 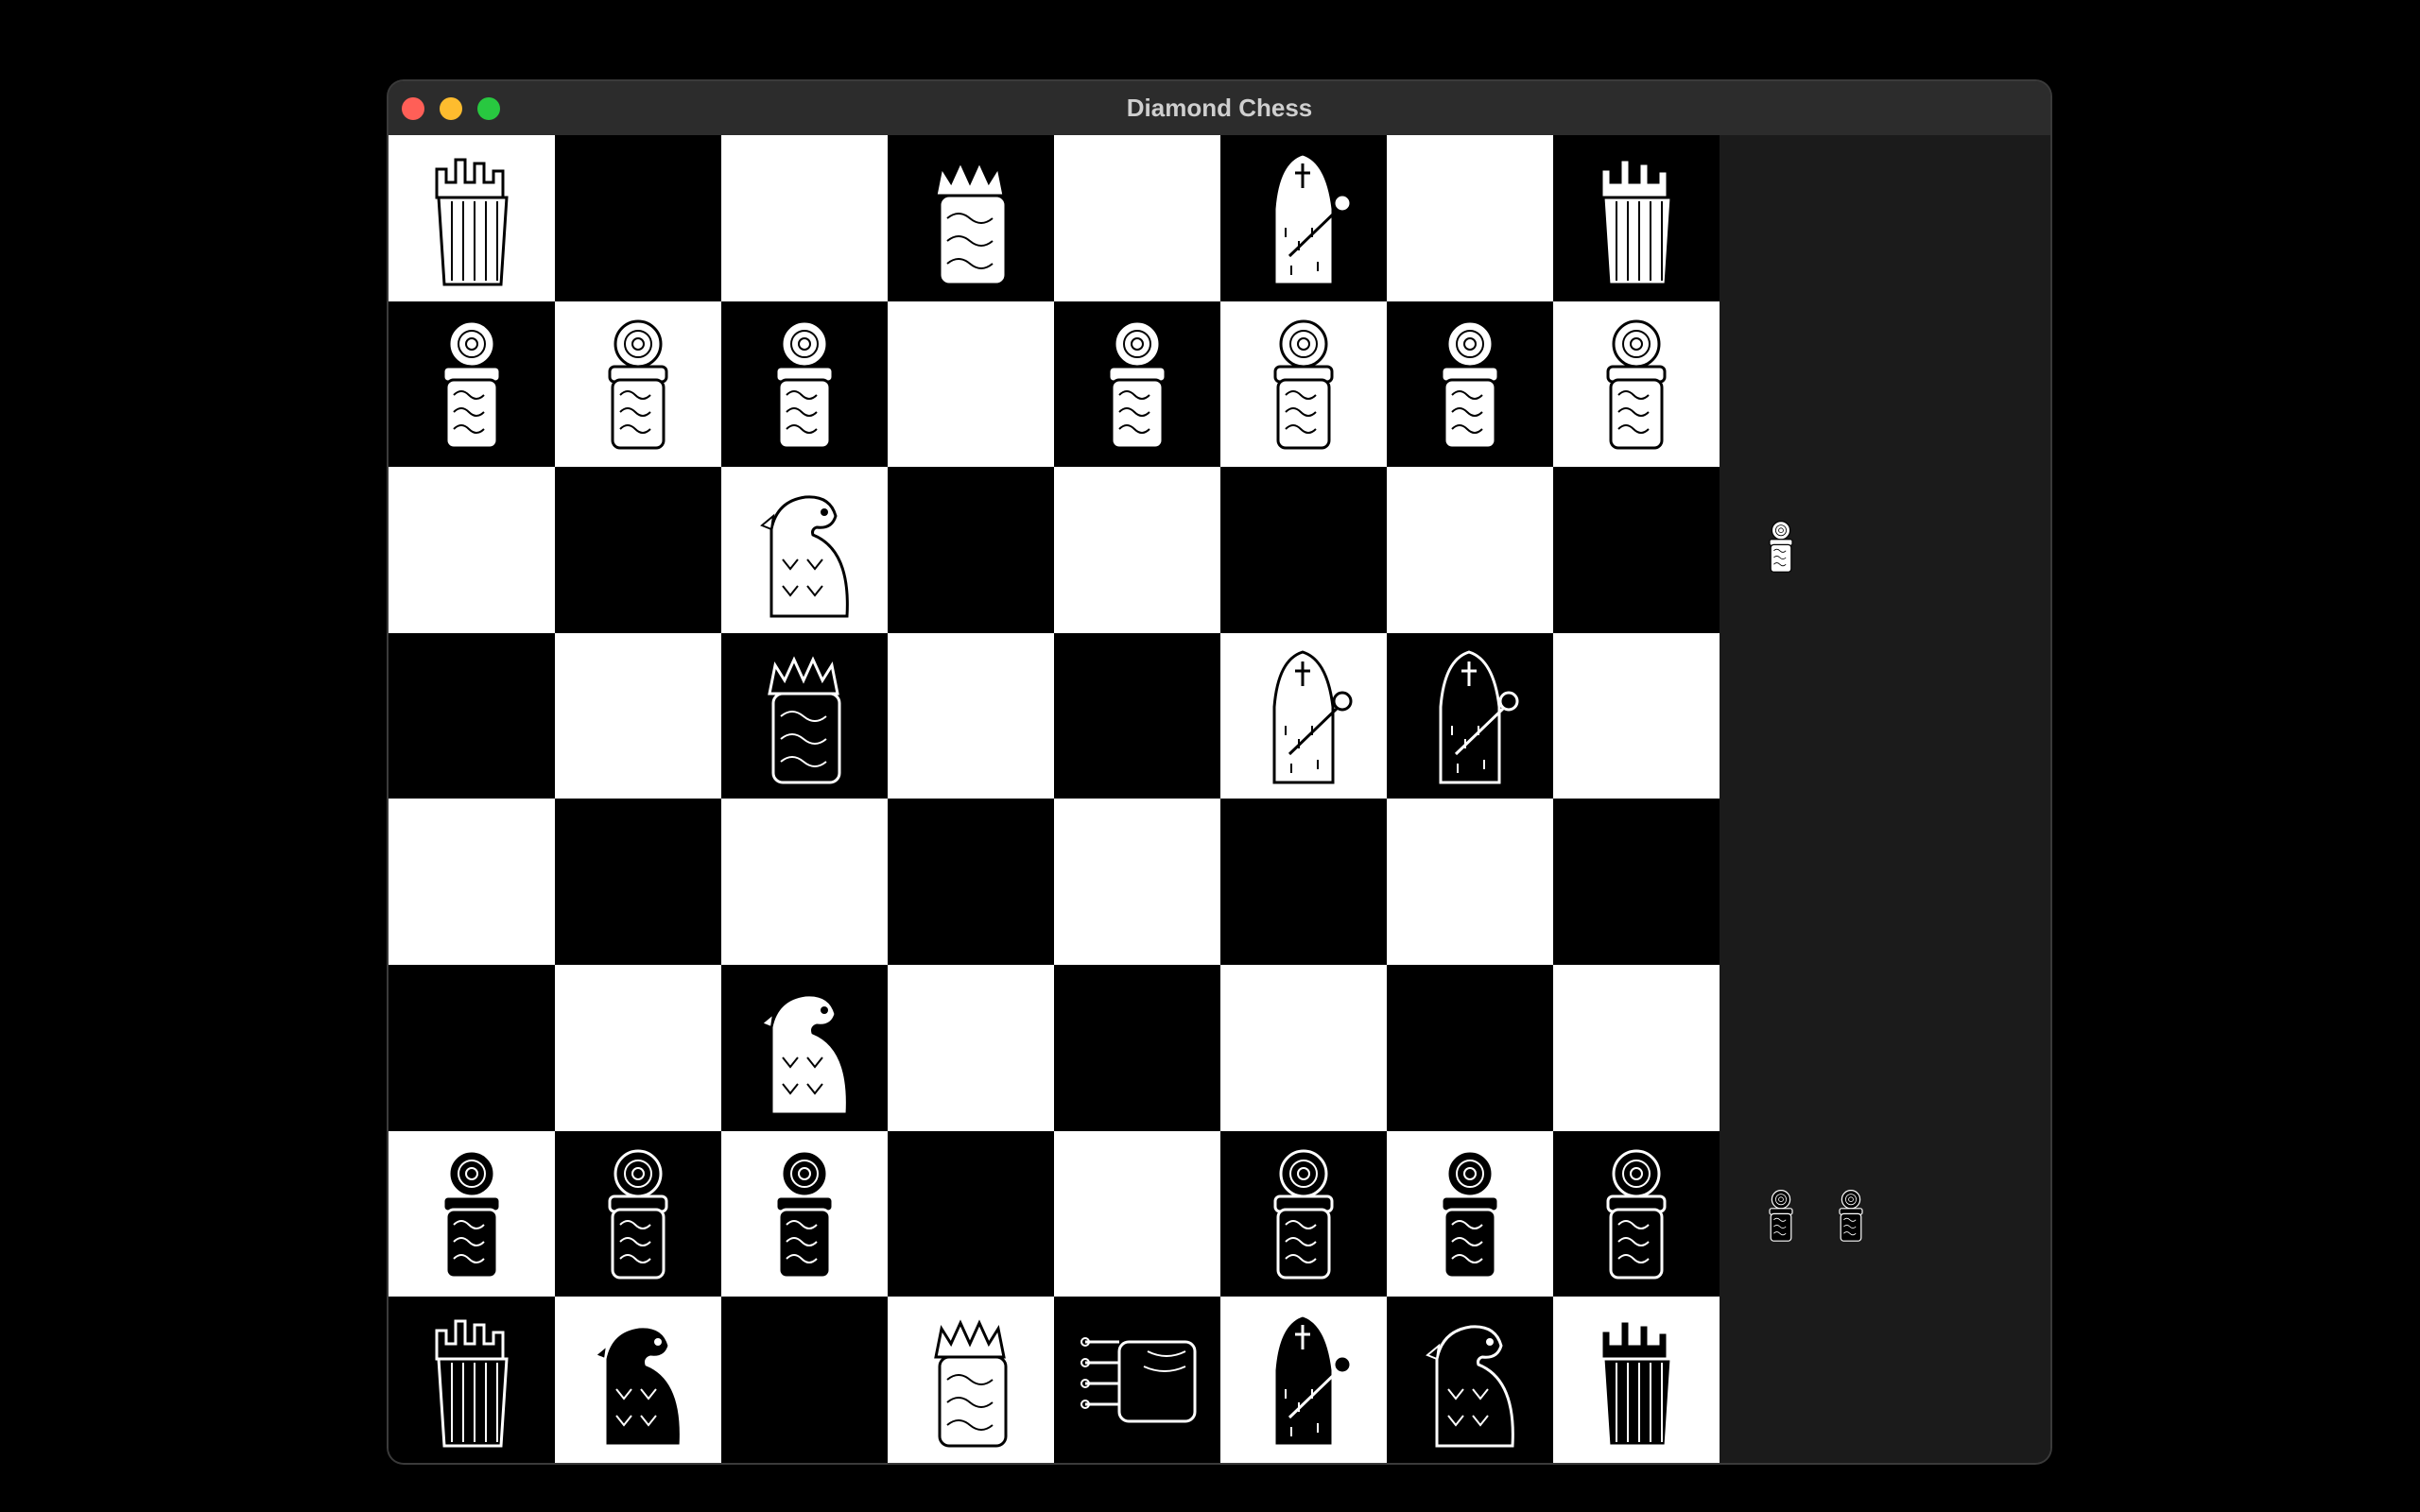 I want to click on window-title: Diamond Chess, so click(x=1219, y=108).